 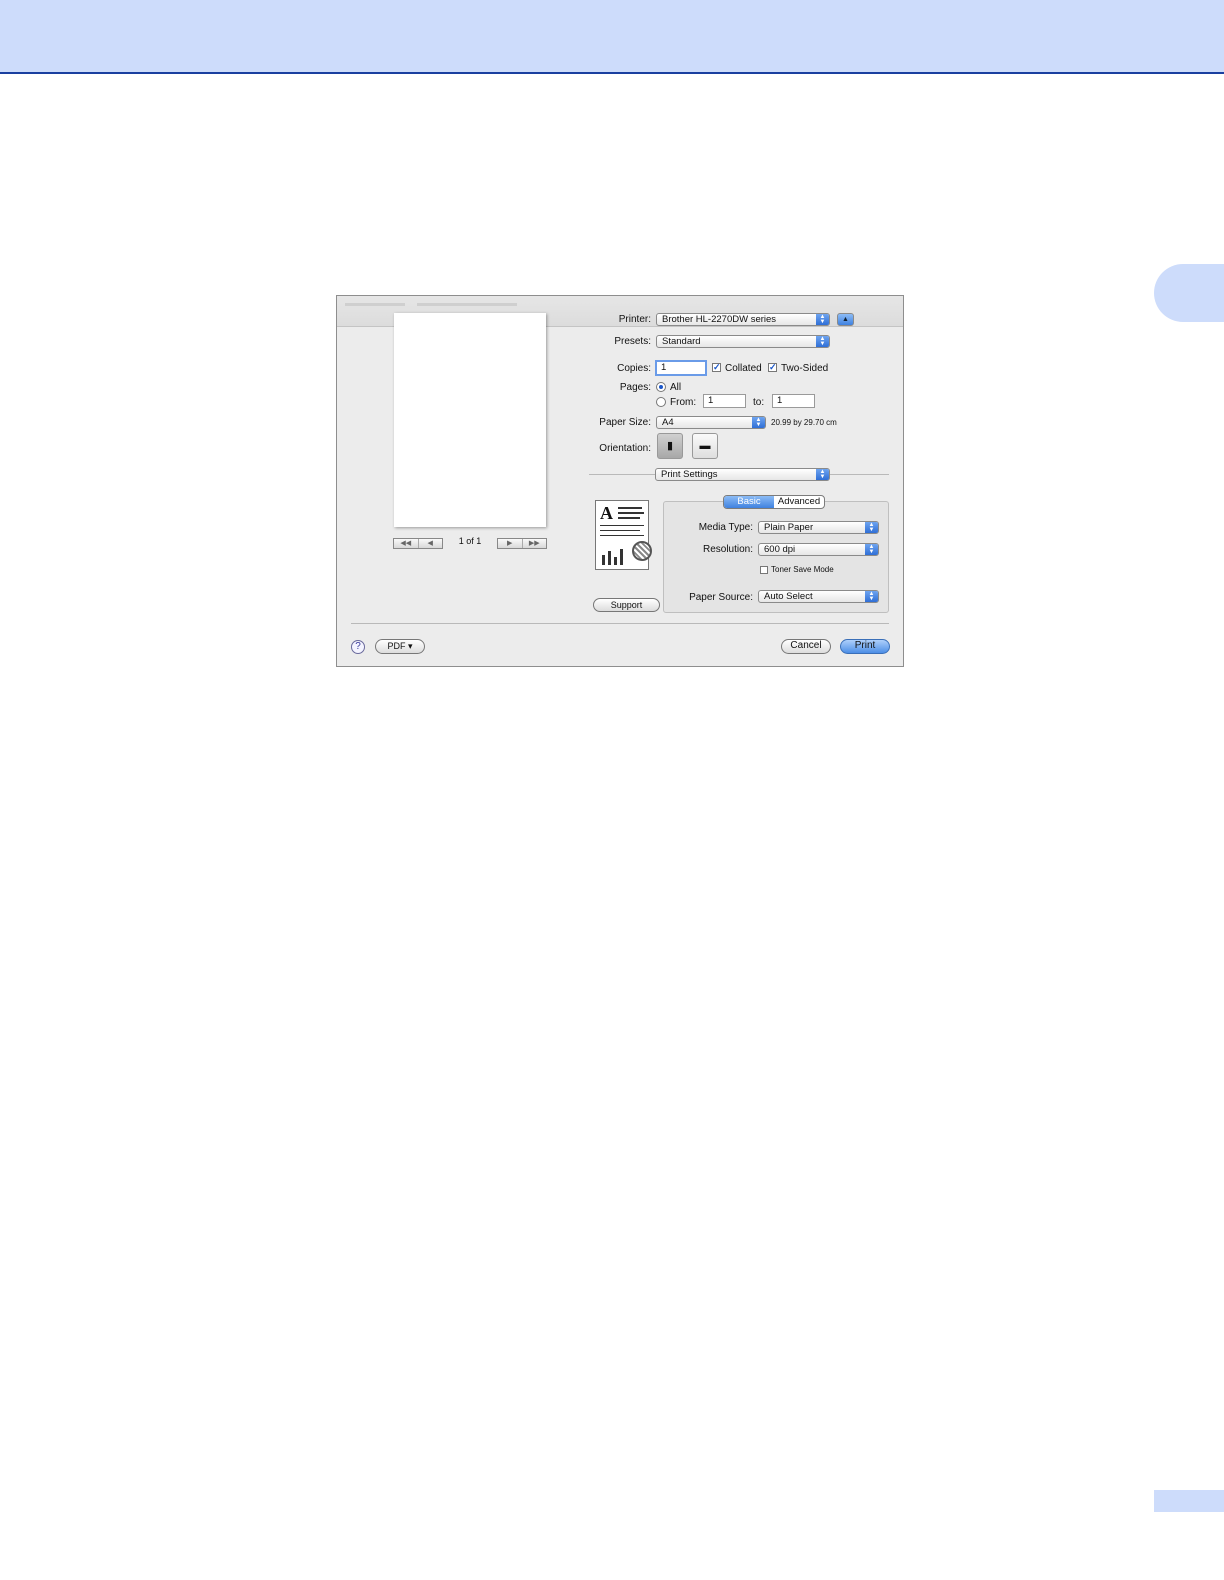 What do you see at coordinates (802, 569) in the screenshot?
I see `toner-save-label: Toner Save Mode` at bounding box center [802, 569].